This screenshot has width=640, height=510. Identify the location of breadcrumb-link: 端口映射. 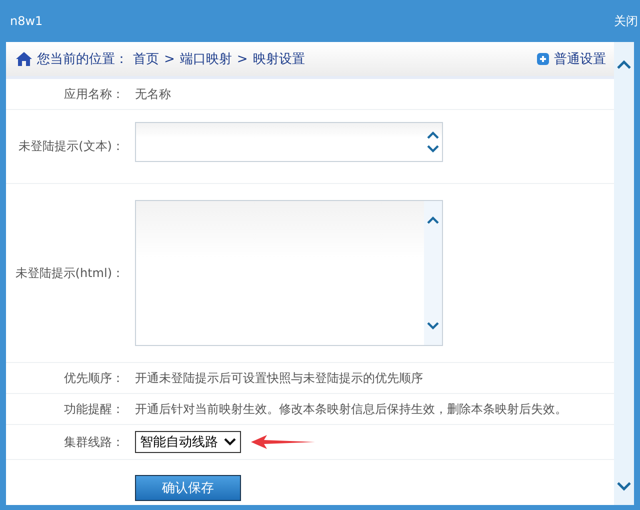
(206, 59).